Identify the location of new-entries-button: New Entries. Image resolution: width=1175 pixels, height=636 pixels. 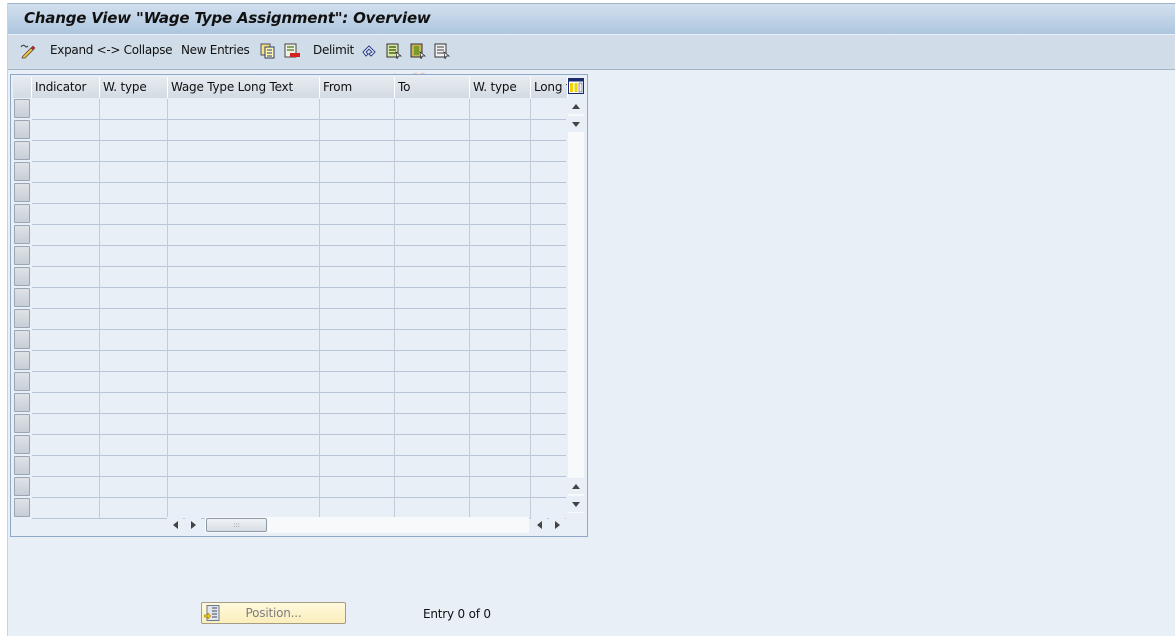
(215, 50).